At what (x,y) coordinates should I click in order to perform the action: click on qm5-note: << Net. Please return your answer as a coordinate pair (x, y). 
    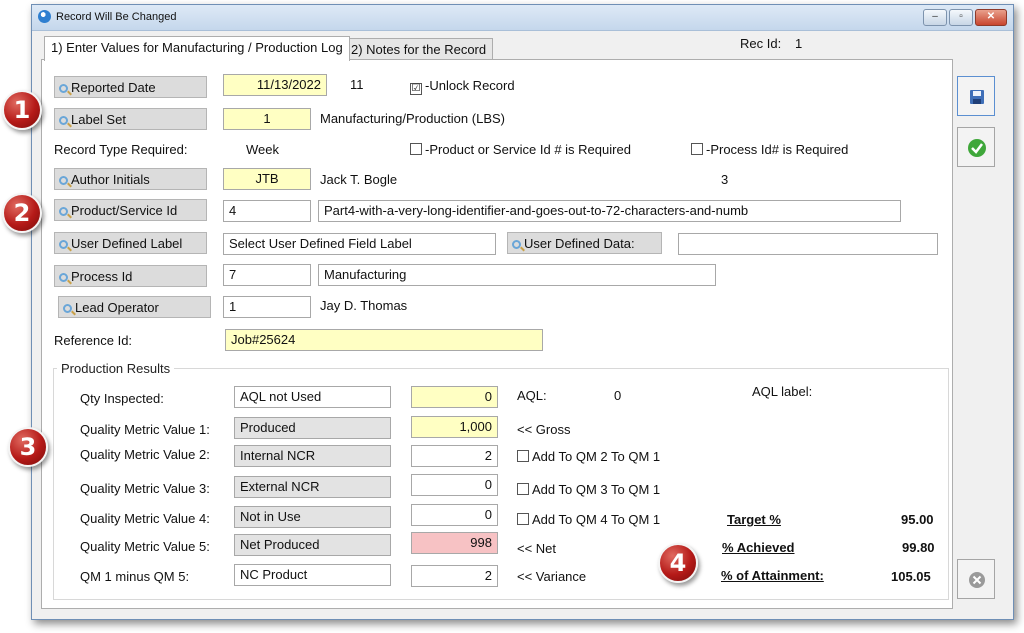
    Looking at the image, I should click on (537, 548).